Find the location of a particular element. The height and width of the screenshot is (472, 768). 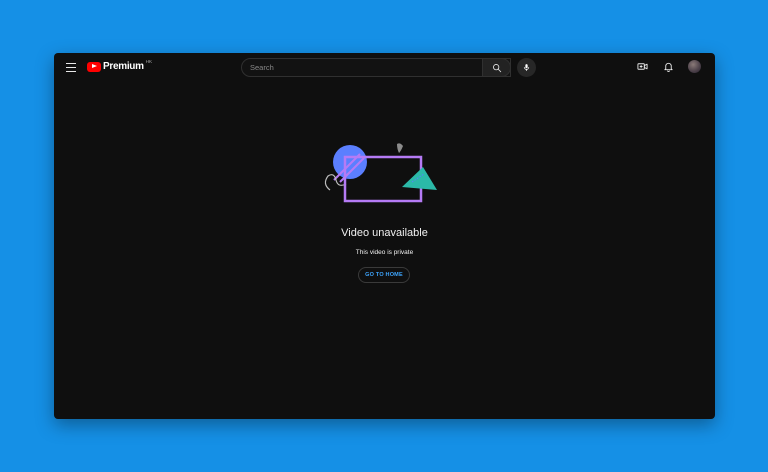

logo-region: HK is located at coordinates (148, 61).